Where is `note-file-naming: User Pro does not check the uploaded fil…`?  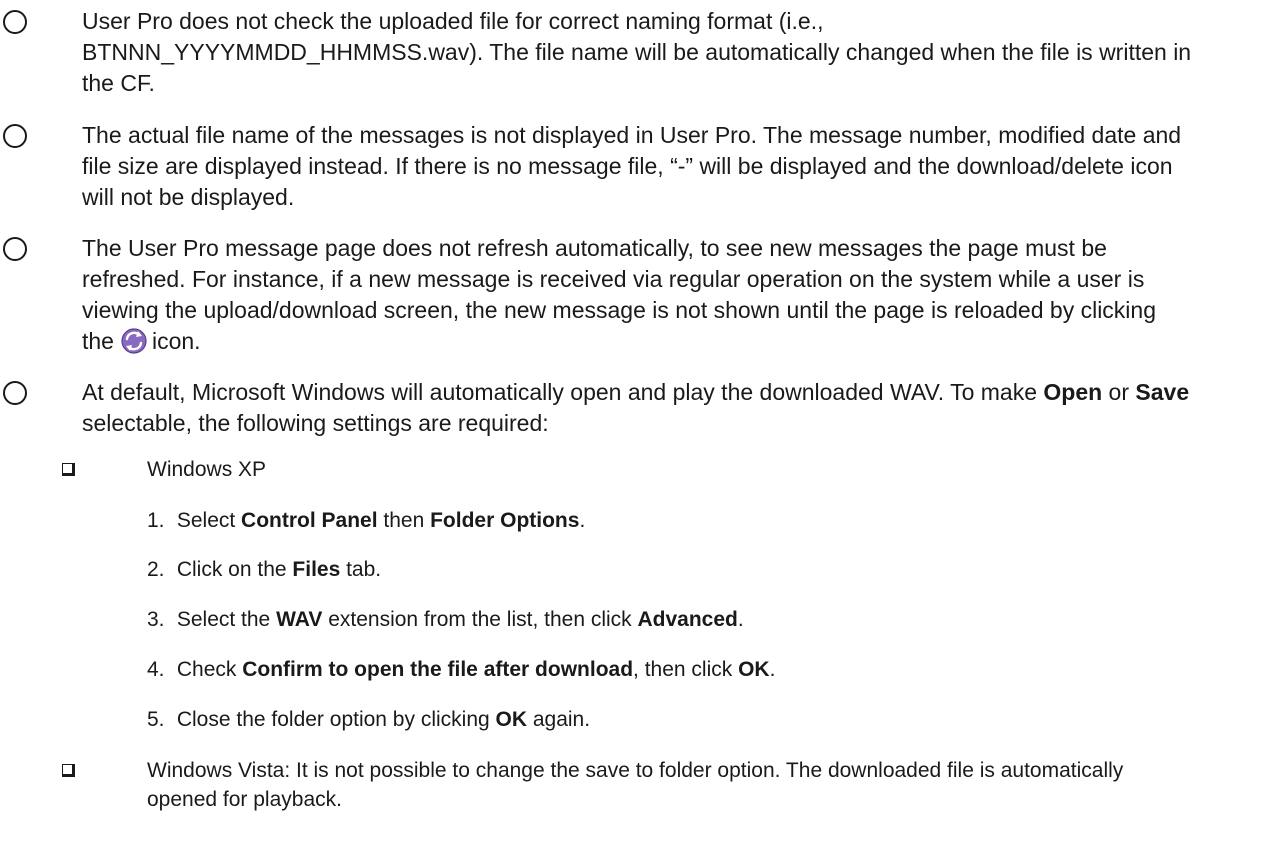 note-file-naming: User Pro does not check the uploaded fil… is located at coordinates (597, 52).